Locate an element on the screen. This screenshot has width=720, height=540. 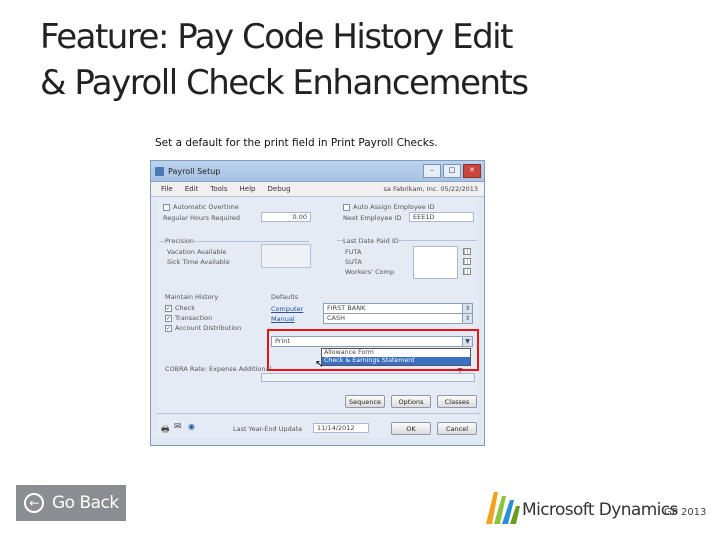
futa-label: FUTA is located at coordinates (353, 252).